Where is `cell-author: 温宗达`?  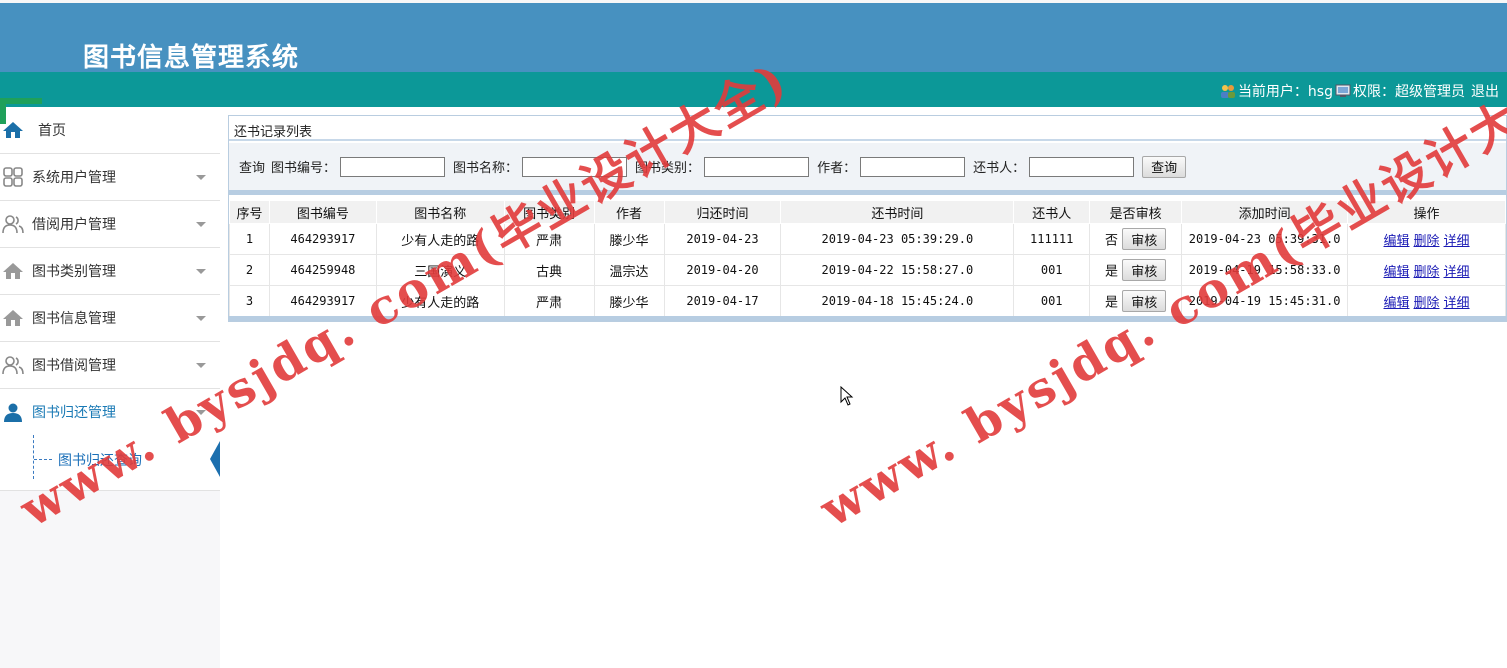 cell-author: 温宗达 is located at coordinates (629, 270).